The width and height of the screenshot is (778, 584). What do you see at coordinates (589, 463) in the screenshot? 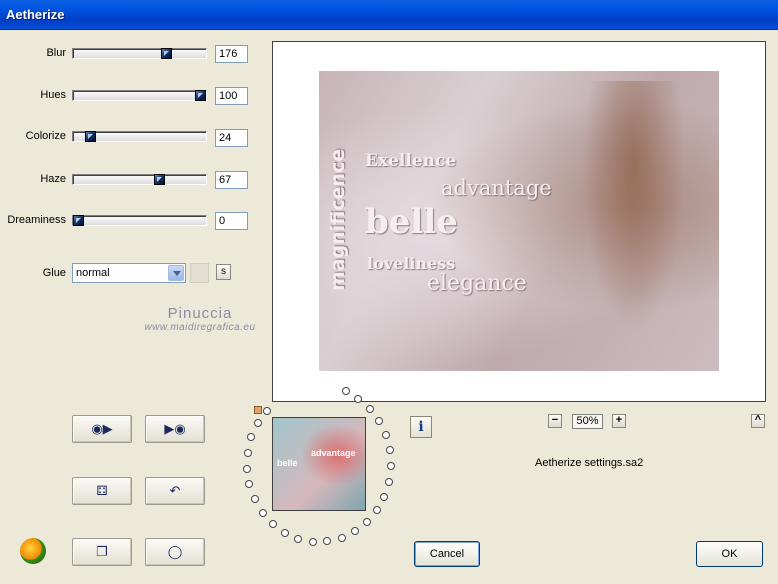
I see `settings-filename: Aetherize settings.sa2` at bounding box center [589, 463].